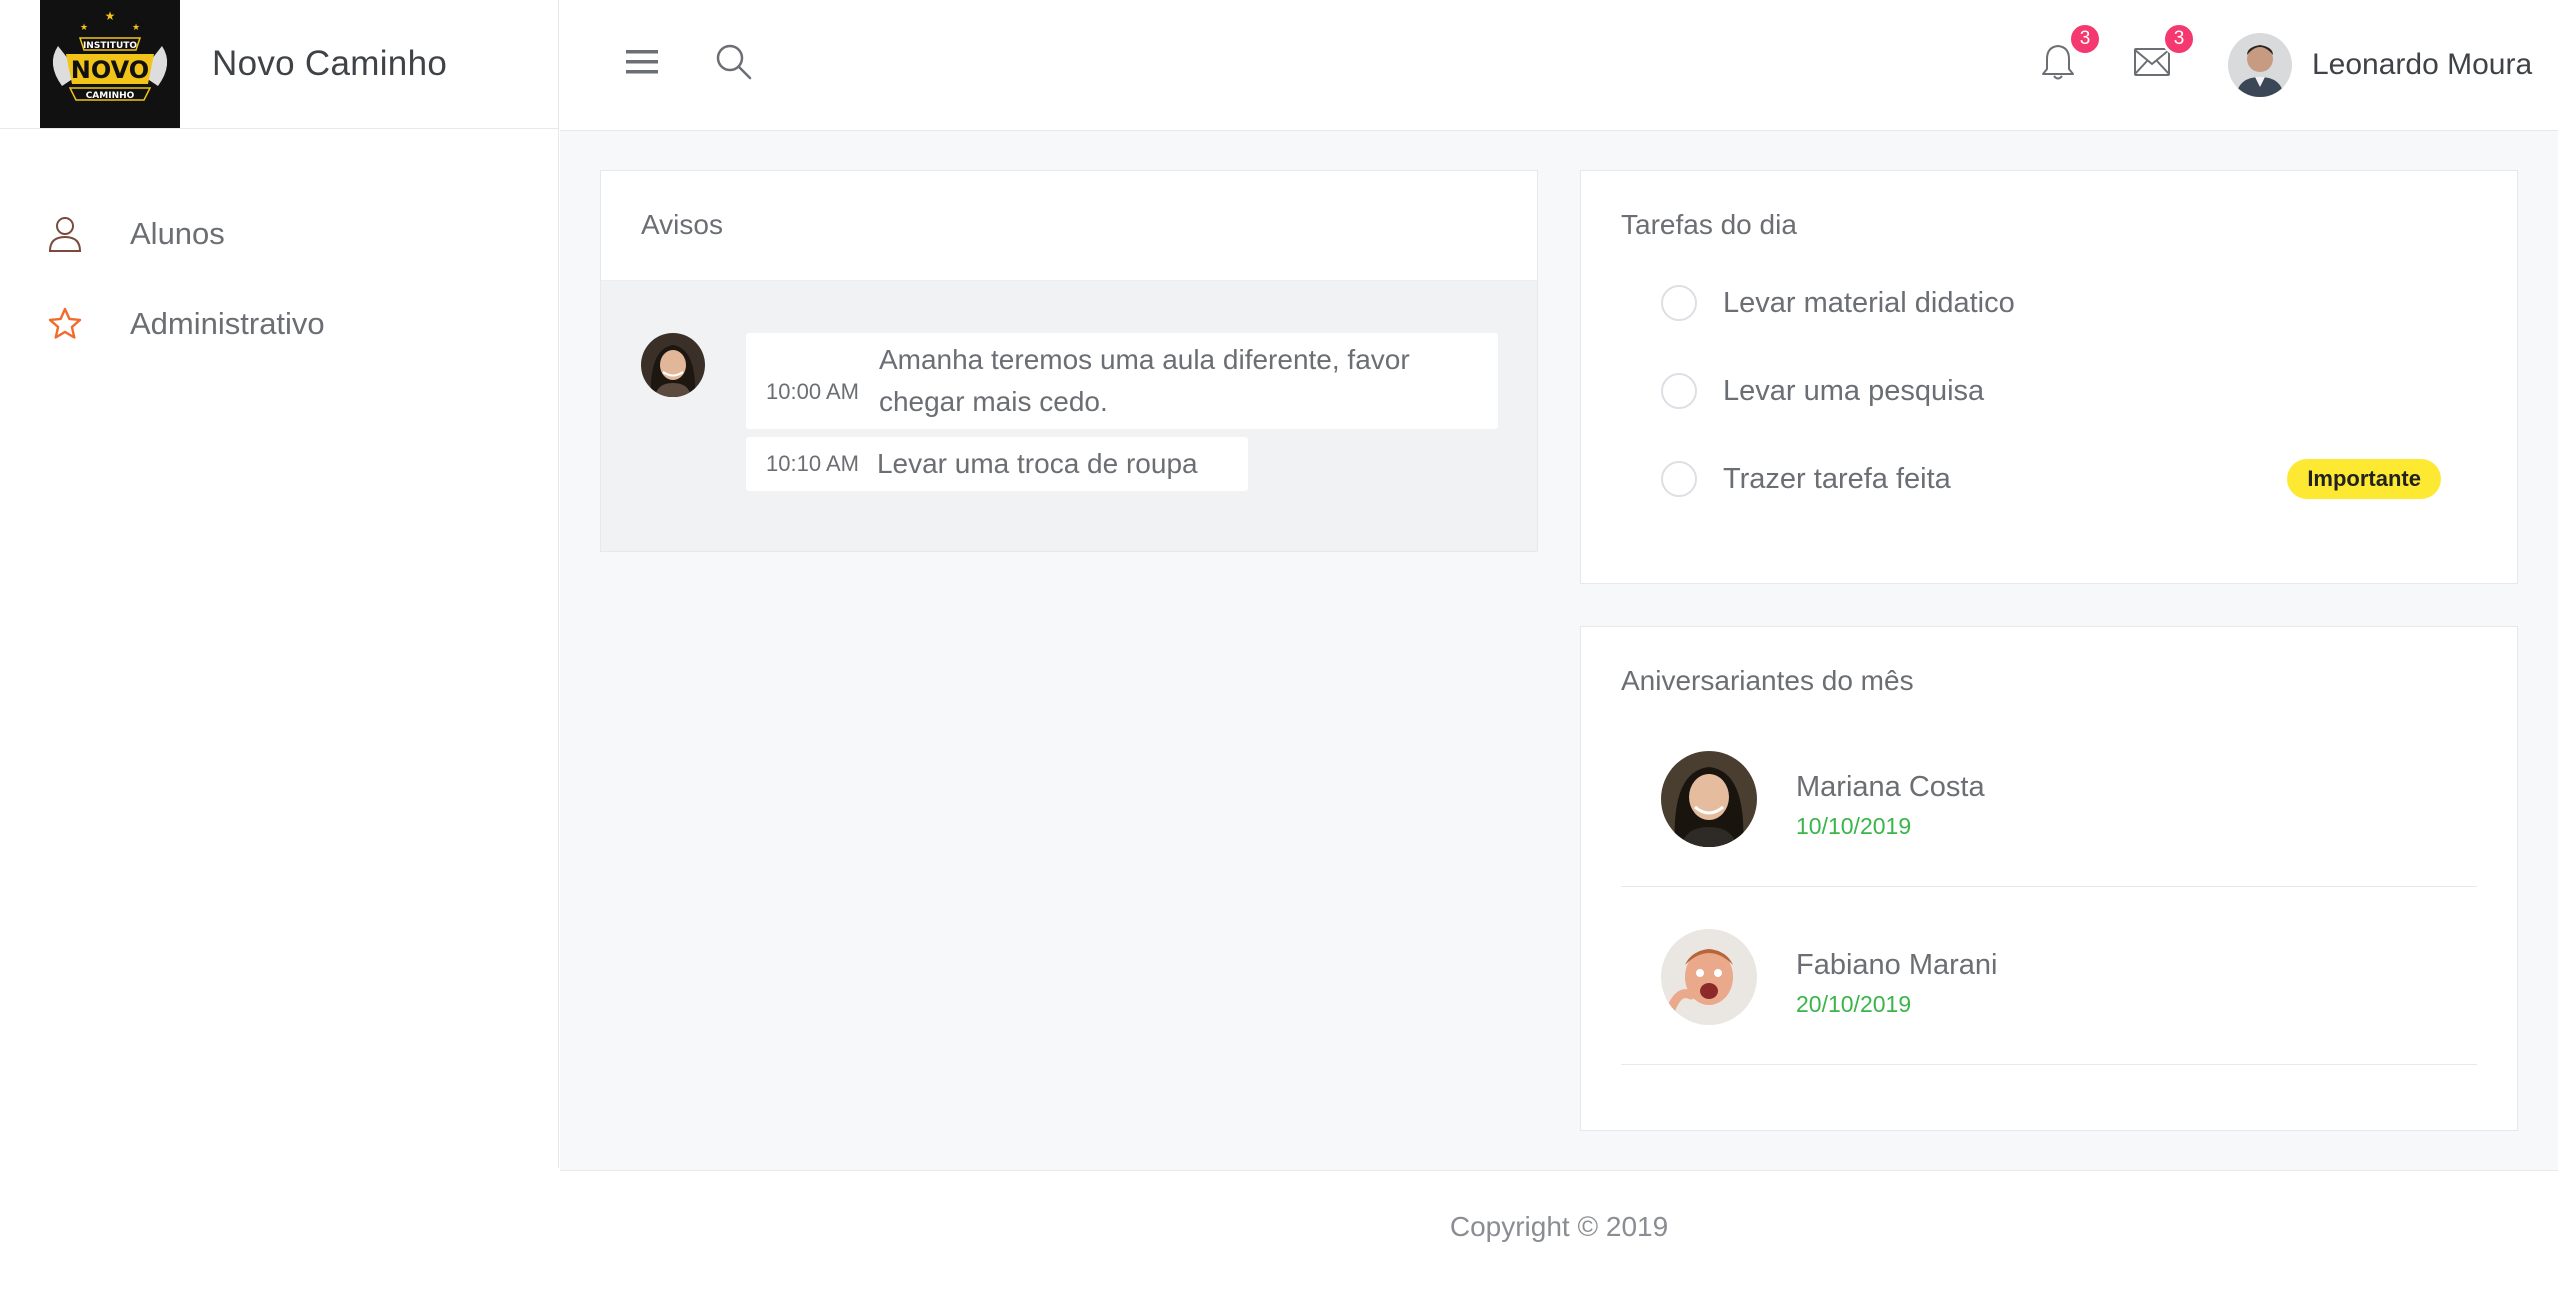  Describe the element at coordinates (65, 234) in the screenshot. I see `user-icon` at that location.